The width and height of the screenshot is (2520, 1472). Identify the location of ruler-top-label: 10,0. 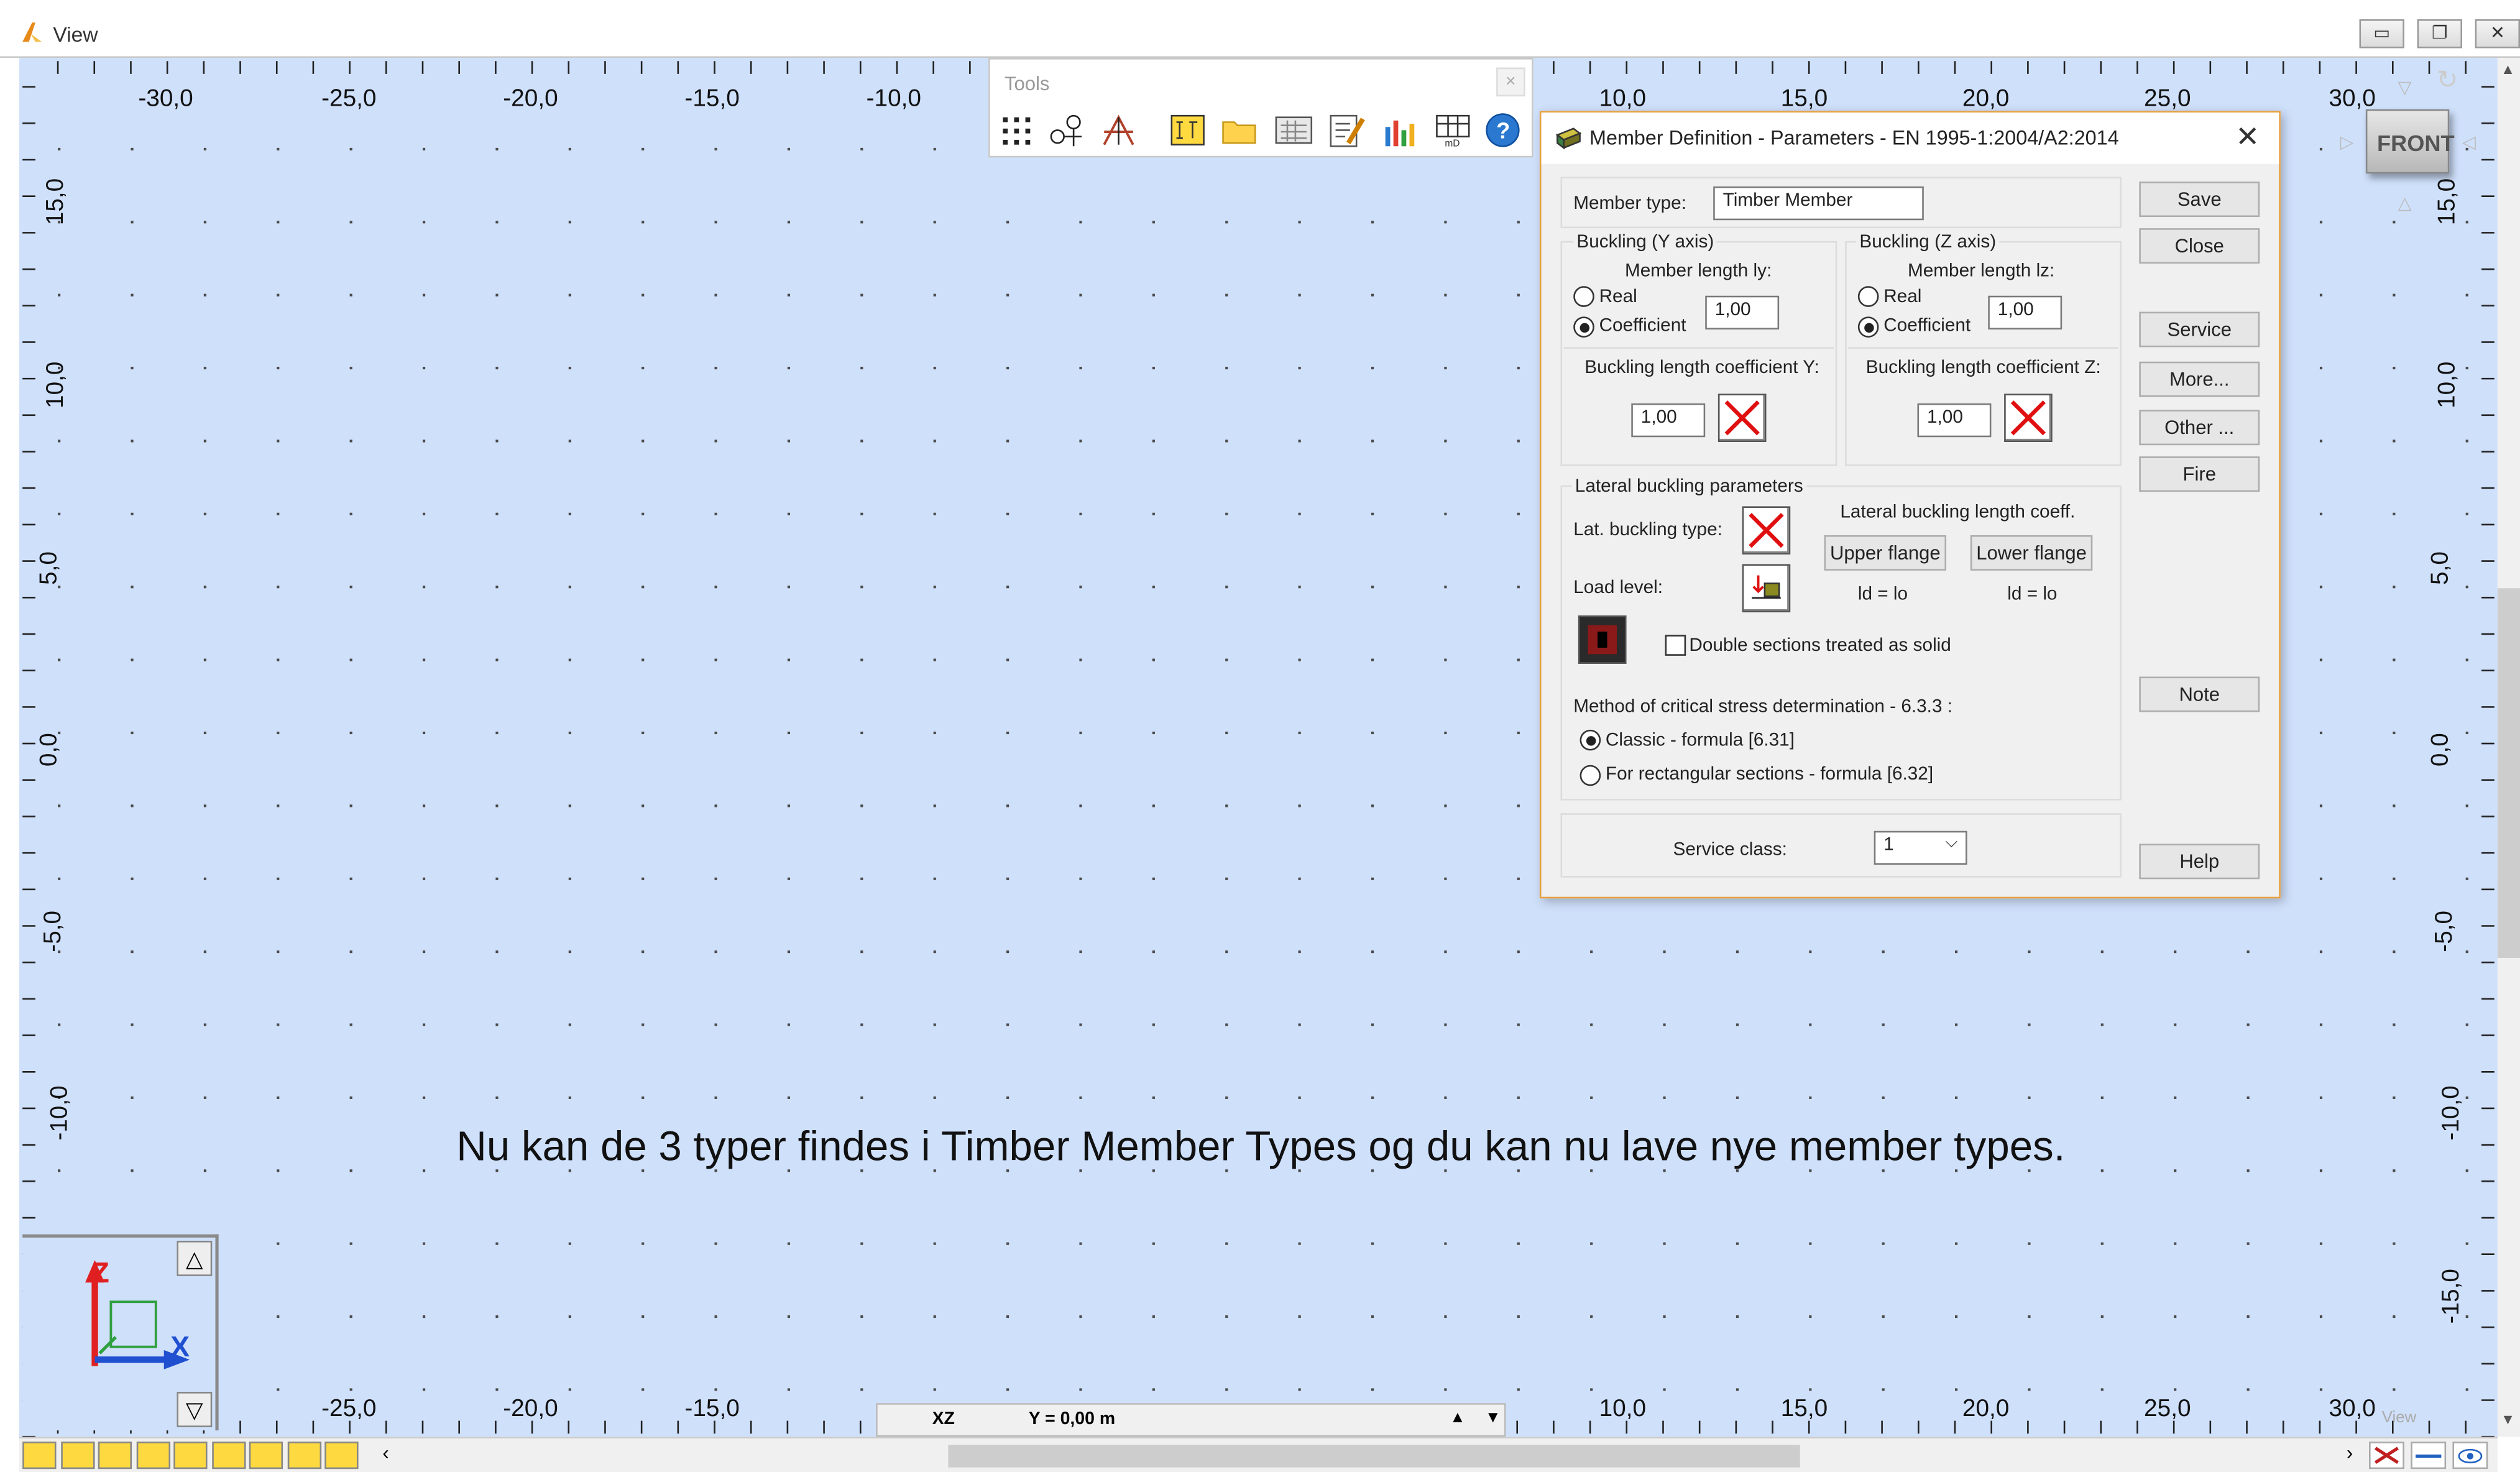
(1623, 99).